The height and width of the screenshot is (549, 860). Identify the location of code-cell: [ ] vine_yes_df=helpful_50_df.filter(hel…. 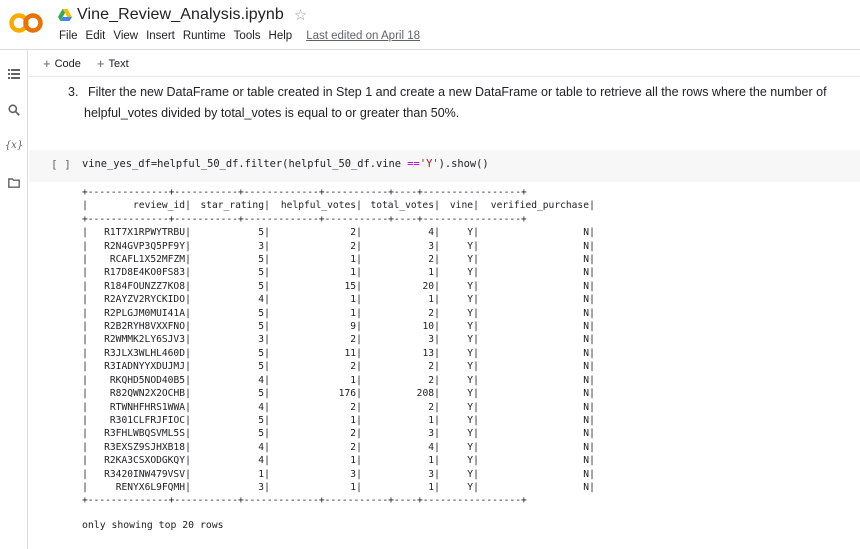
(444, 166).